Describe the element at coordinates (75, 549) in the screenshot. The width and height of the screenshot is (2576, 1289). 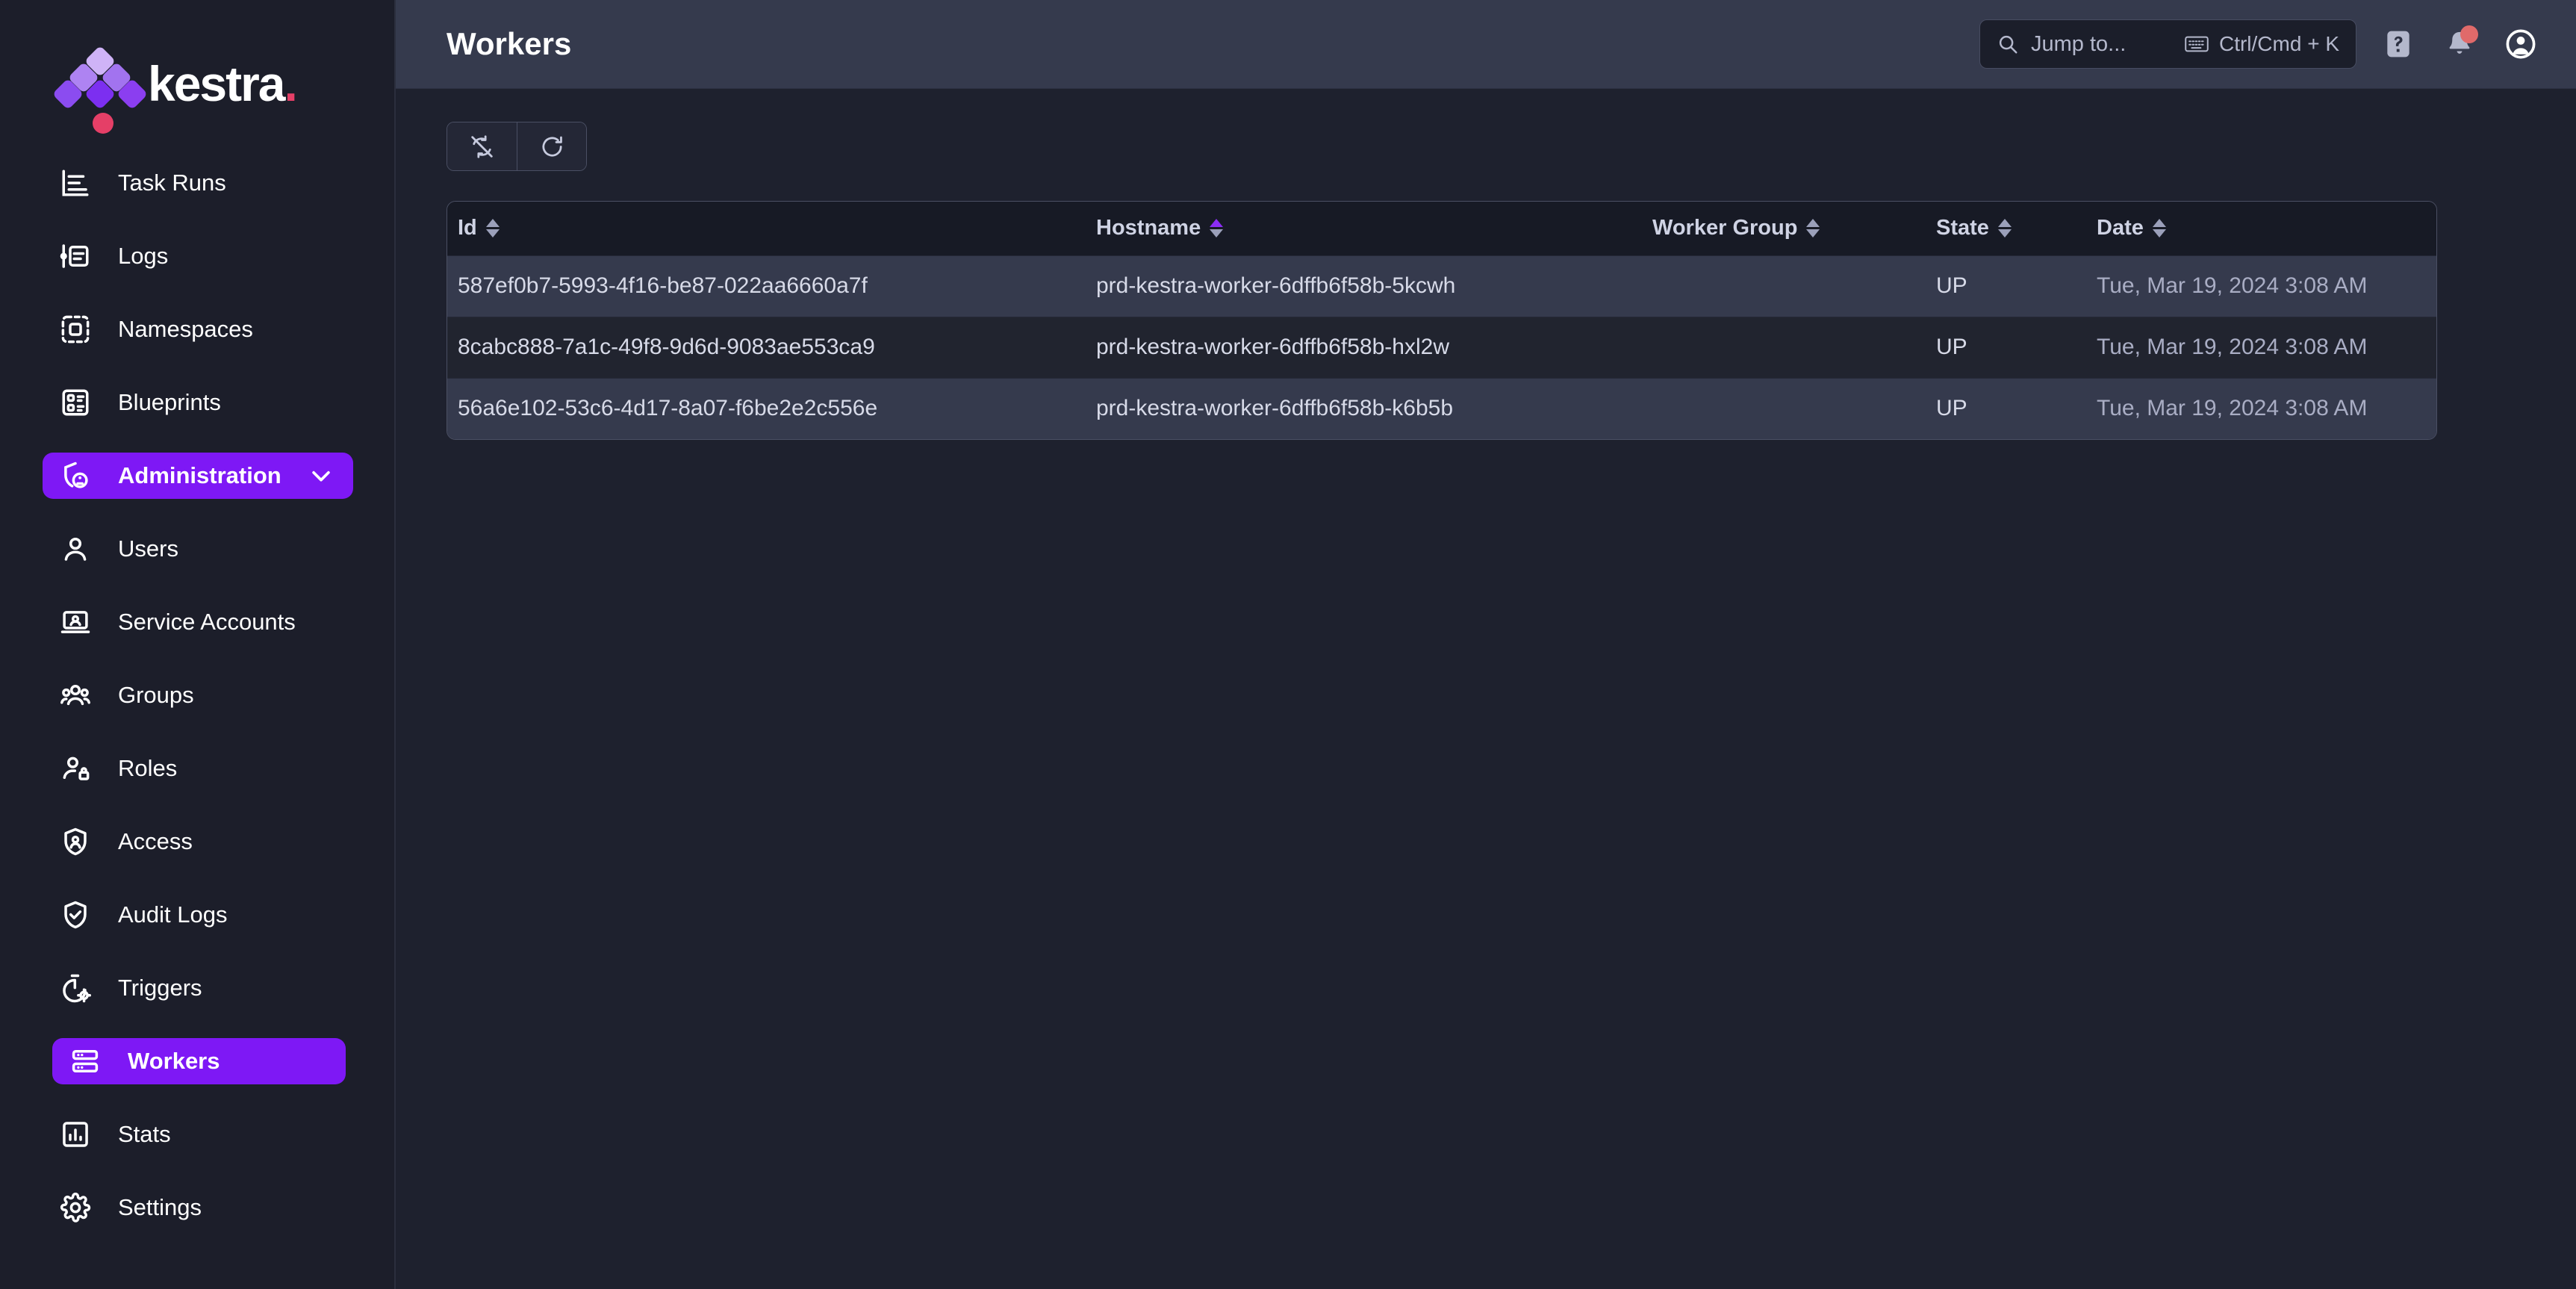
I see `user-icon` at that location.